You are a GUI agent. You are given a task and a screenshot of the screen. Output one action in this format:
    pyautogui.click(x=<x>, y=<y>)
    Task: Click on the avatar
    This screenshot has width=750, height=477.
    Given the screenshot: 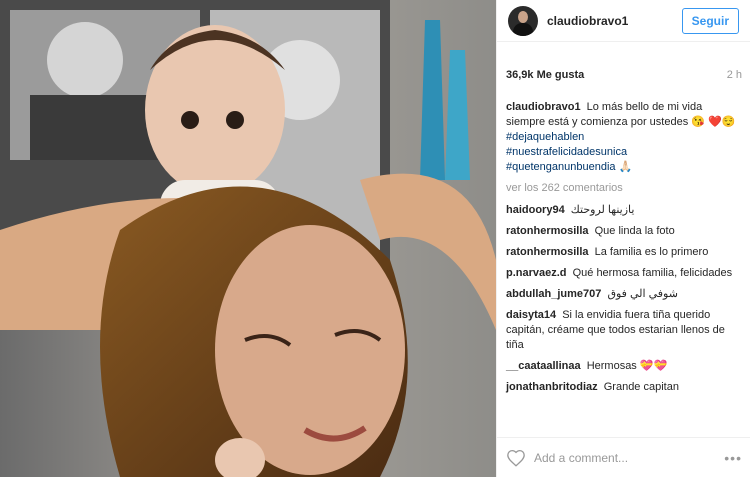 What is the action you would take?
    pyautogui.click(x=523, y=20)
    